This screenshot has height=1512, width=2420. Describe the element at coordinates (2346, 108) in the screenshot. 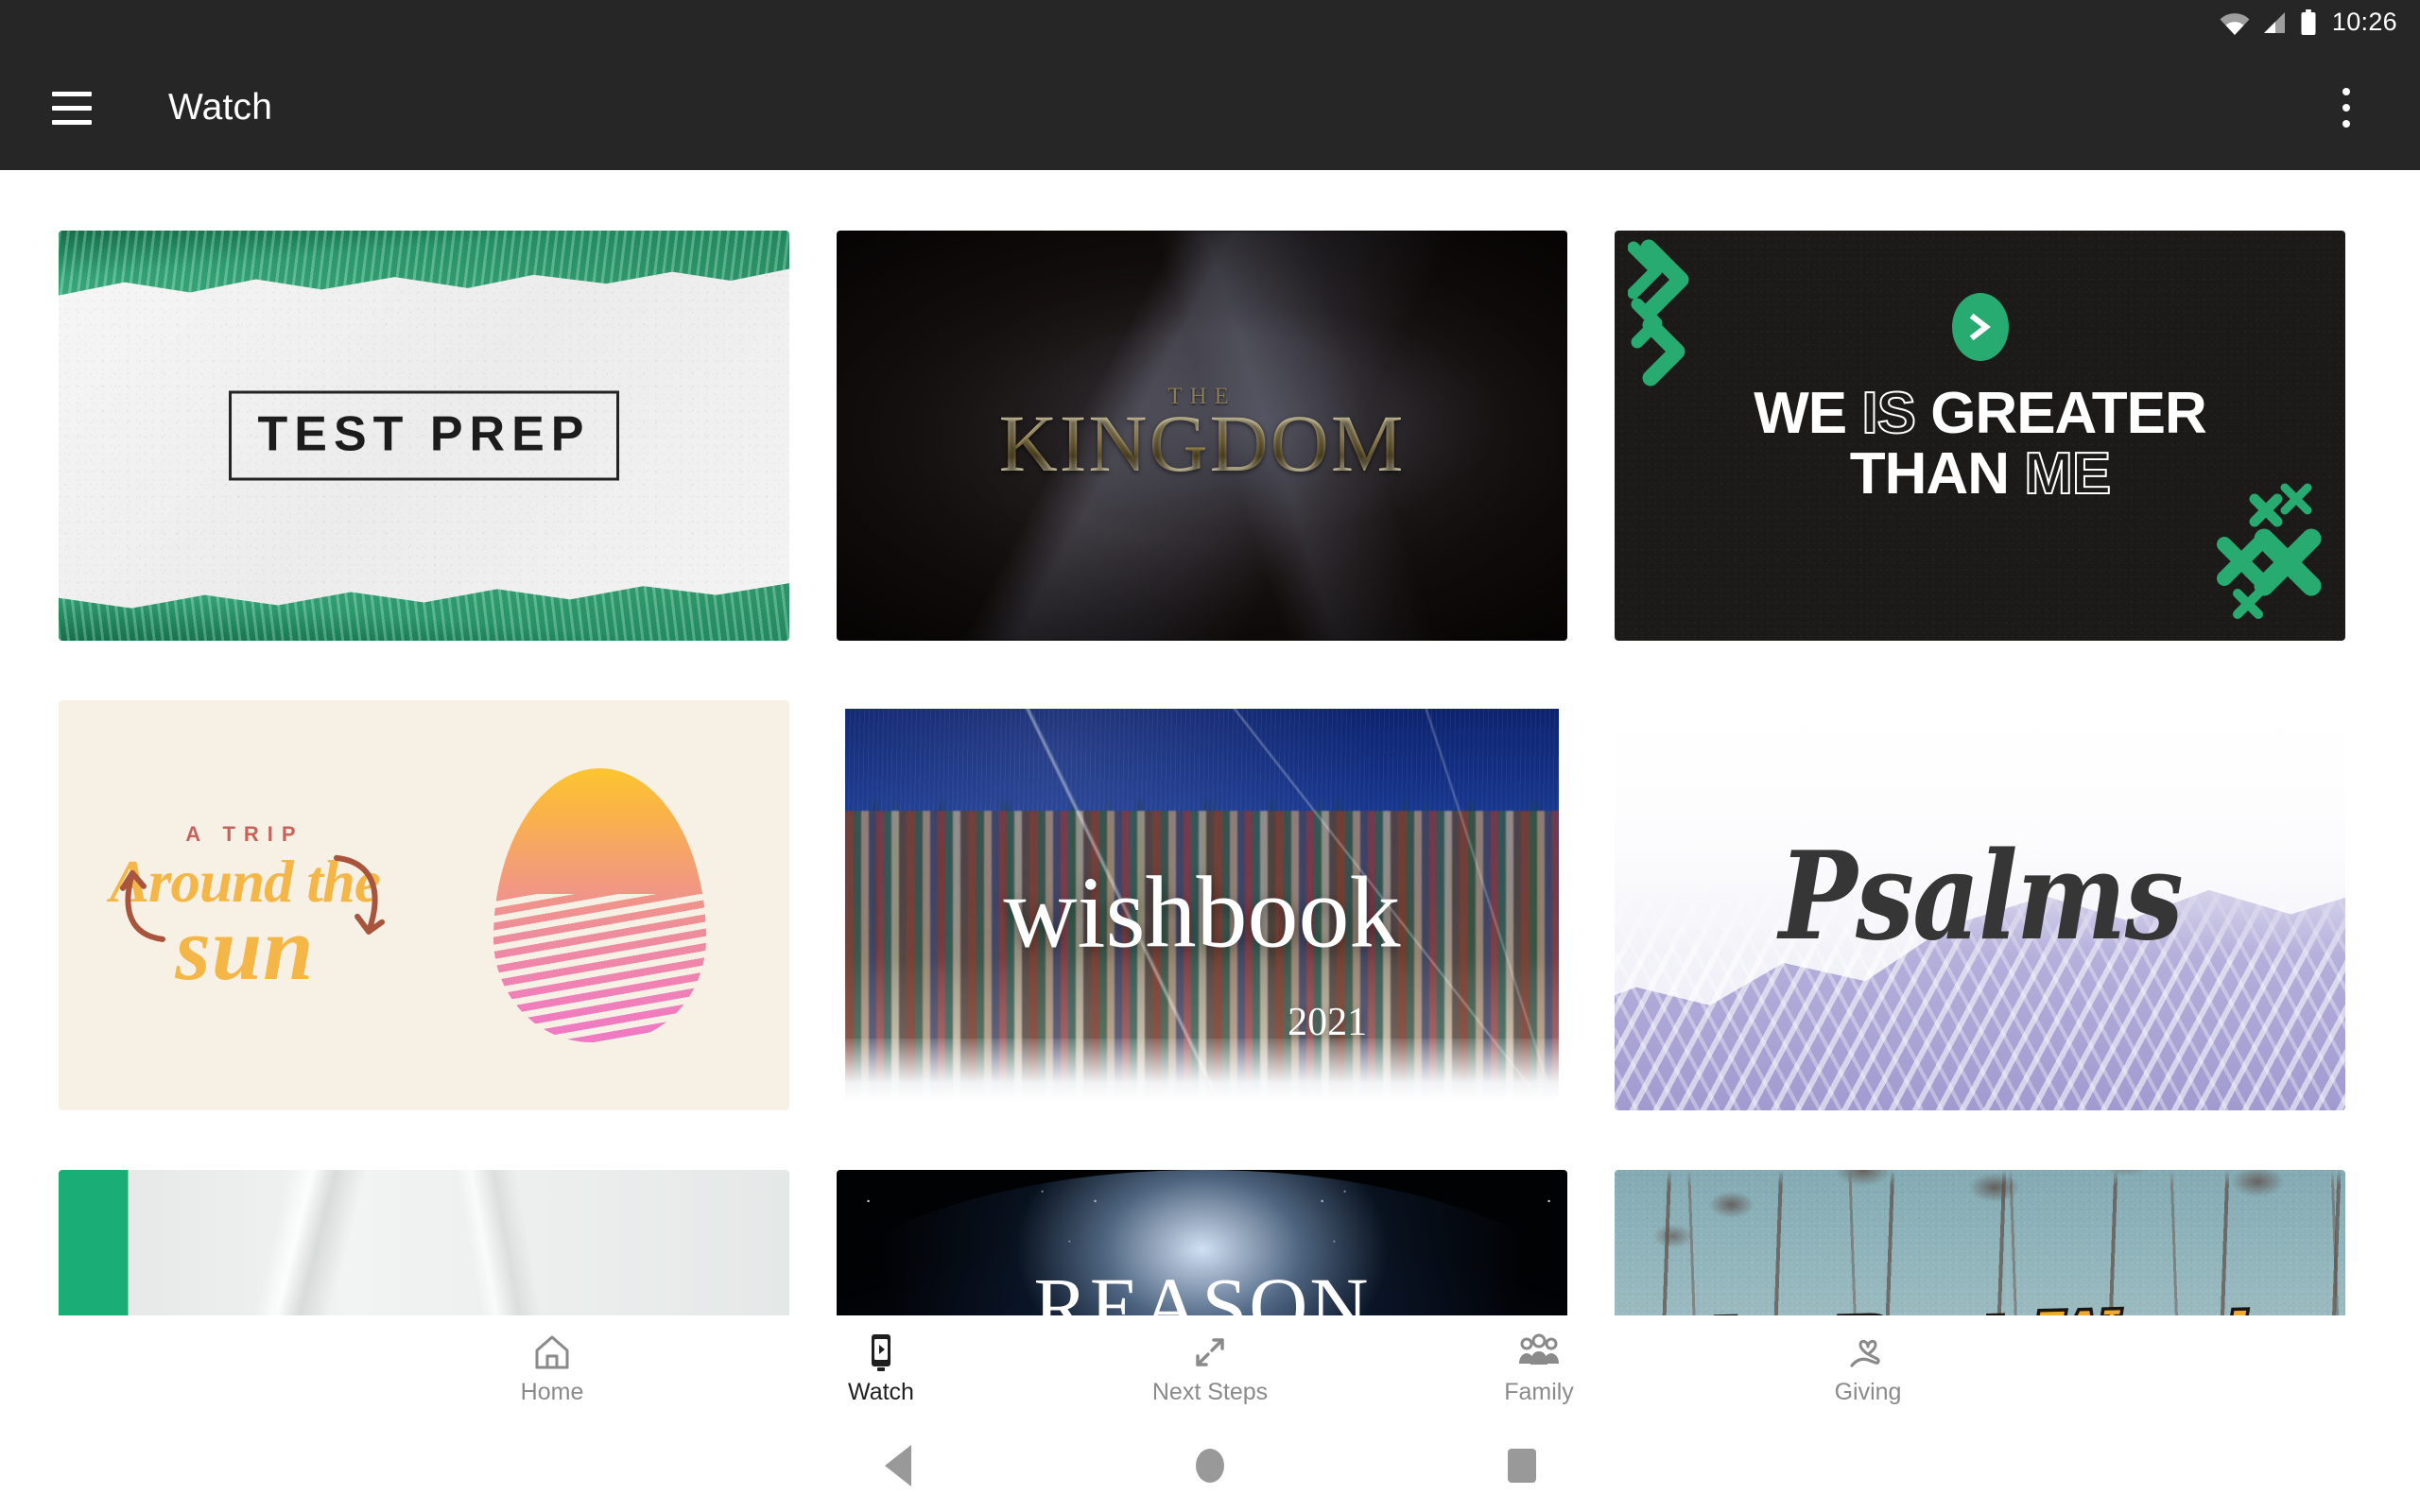

I see `more-vertical-icon` at that location.